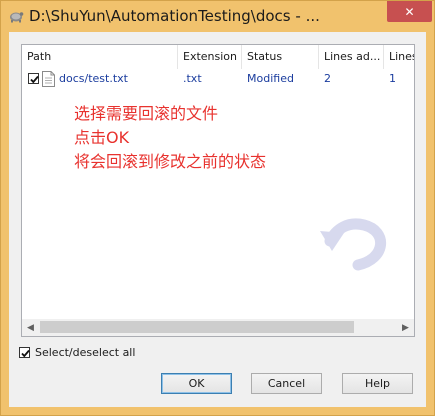  I want to click on select-all-box, so click(24, 352).